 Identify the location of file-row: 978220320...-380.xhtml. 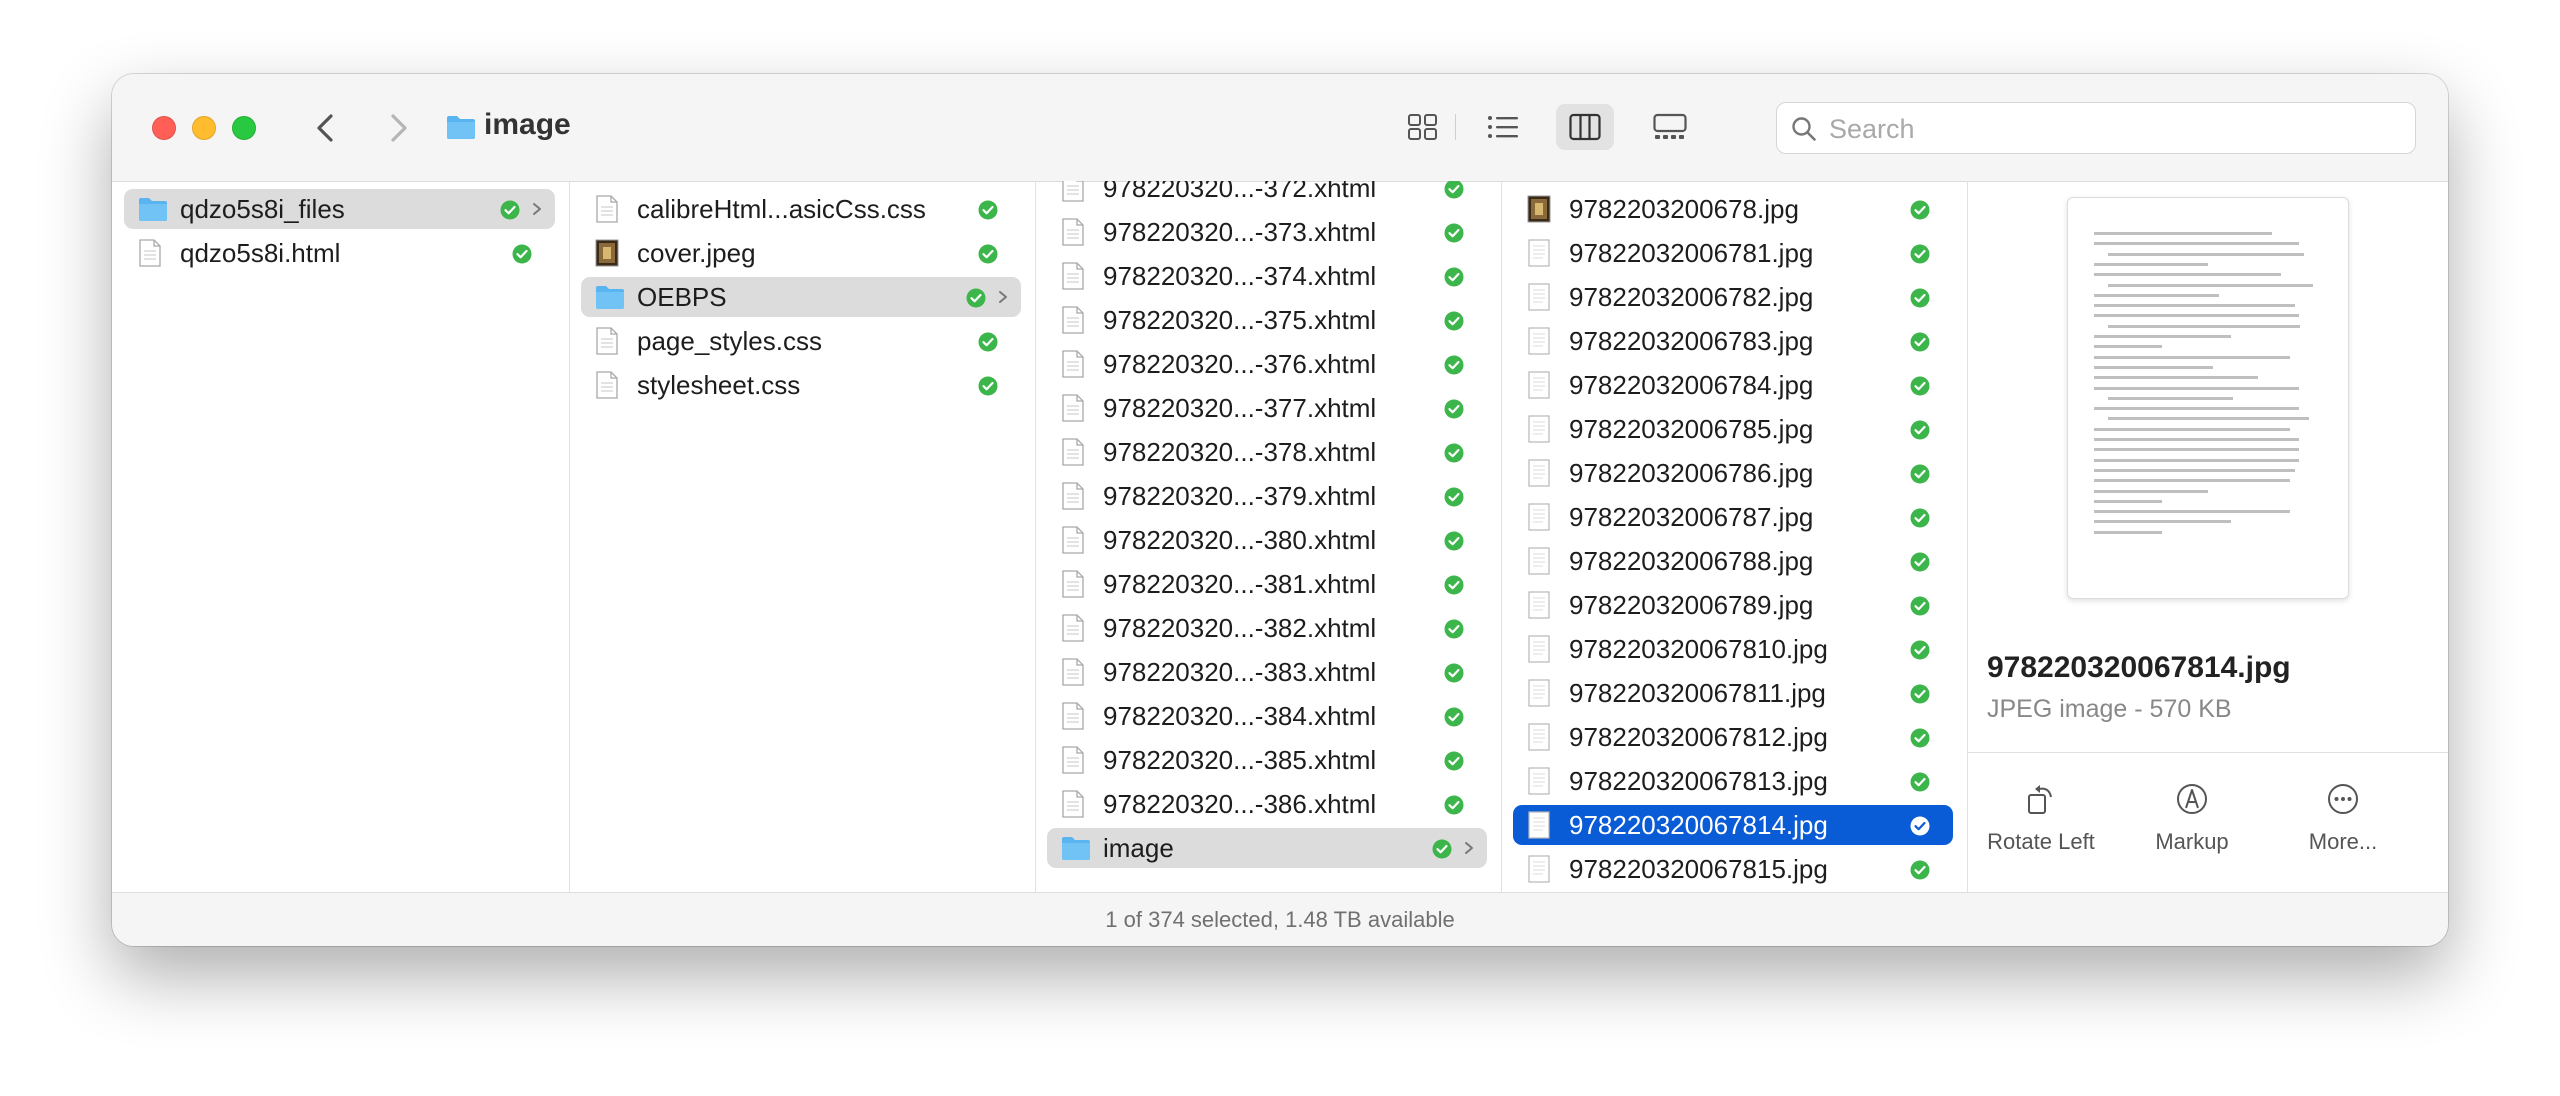
(1267, 540).